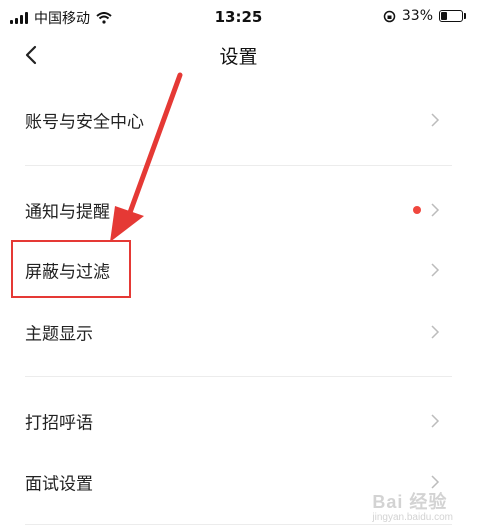 The image size is (477, 529). Describe the element at coordinates (410, 502) in the screenshot. I see `watermark-logo: Bai 经验` at that location.